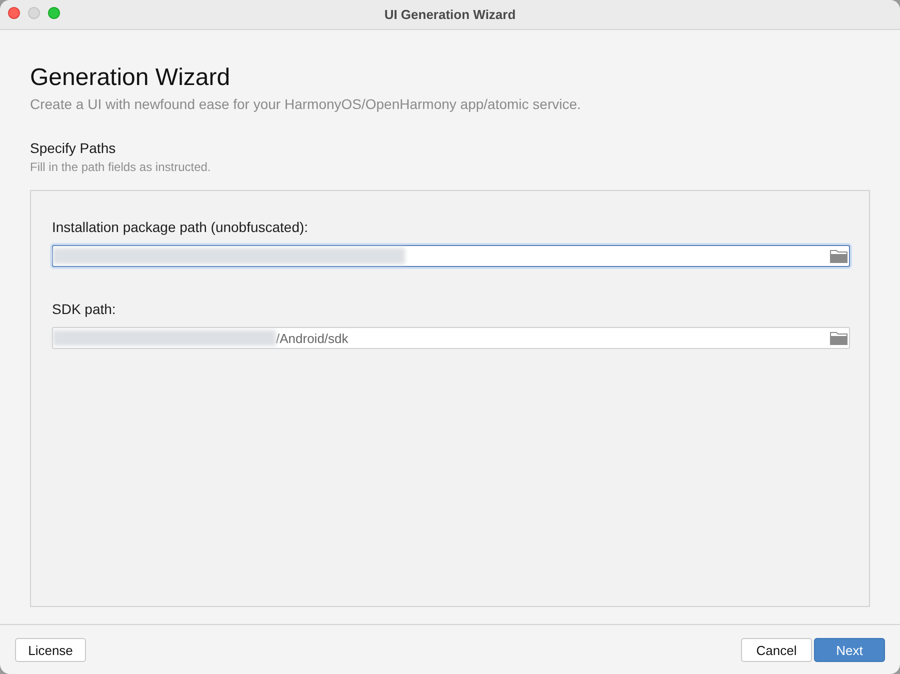 The width and height of the screenshot is (900, 674). I want to click on window-title: UI Generation Wizard, so click(450, 14).